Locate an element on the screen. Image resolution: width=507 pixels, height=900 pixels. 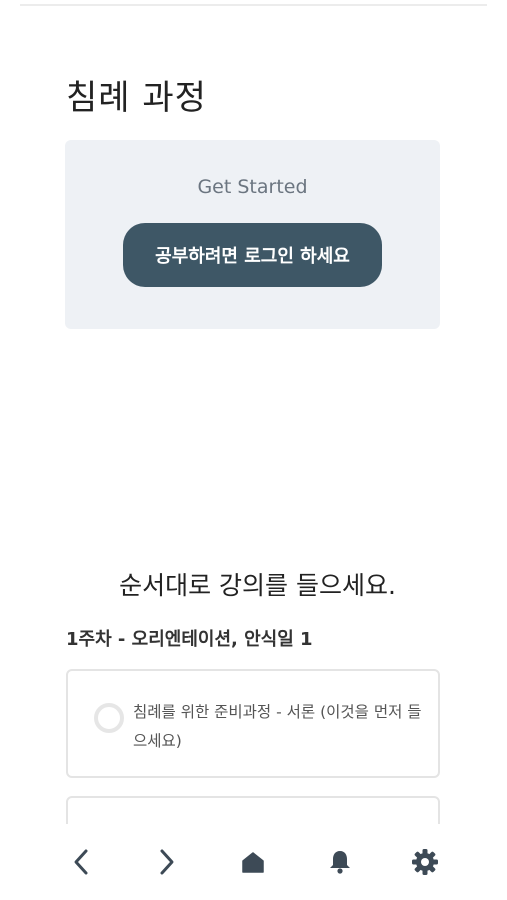
home-button is located at coordinates (253, 862).